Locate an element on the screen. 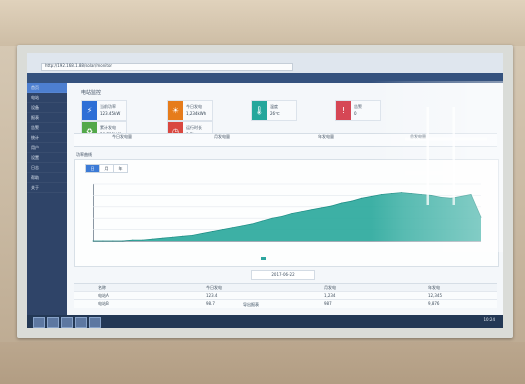 This screenshot has height=384, width=525. taskbar: 10:24 is located at coordinates (265, 321).